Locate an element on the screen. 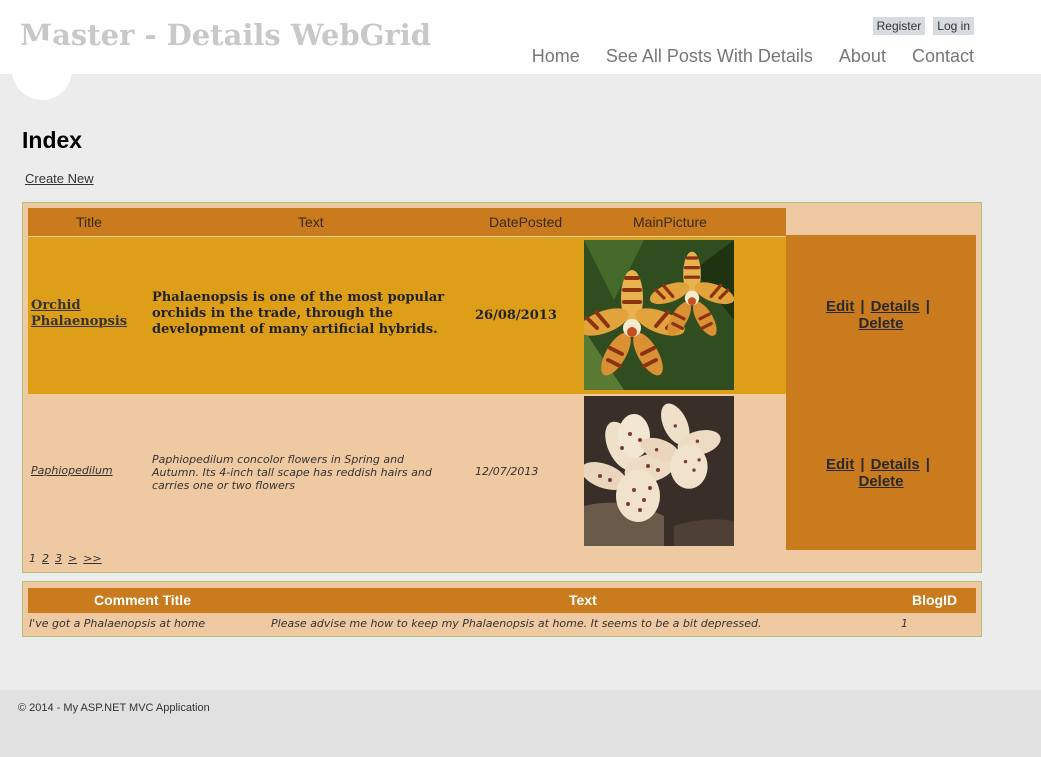  column-header-text: Text is located at coordinates (311, 222).